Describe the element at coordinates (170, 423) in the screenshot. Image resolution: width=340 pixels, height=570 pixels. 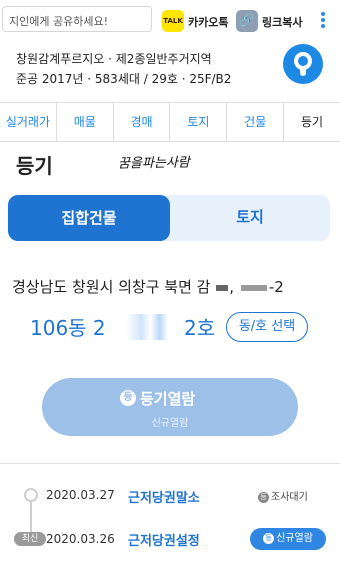
I see `registry-view-sublabel: 신규열람` at that location.